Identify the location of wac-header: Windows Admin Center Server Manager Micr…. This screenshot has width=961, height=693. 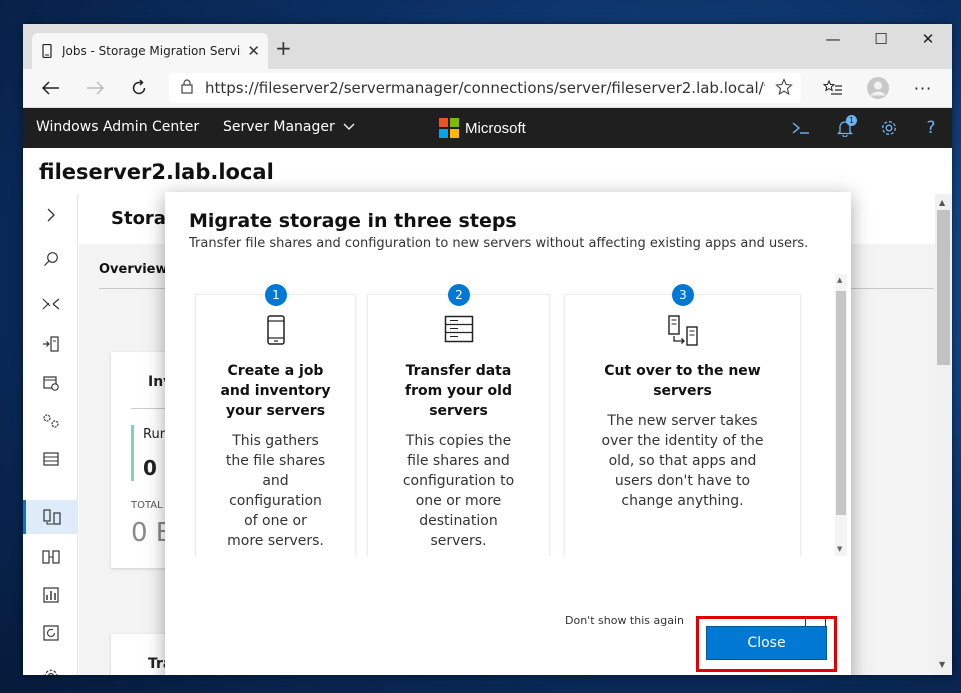
(487, 128).